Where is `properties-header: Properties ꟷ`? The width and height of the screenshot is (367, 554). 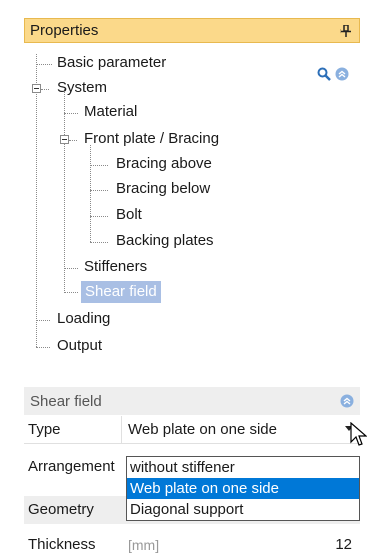
properties-header: Properties ꟷ is located at coordinates (192, 30).